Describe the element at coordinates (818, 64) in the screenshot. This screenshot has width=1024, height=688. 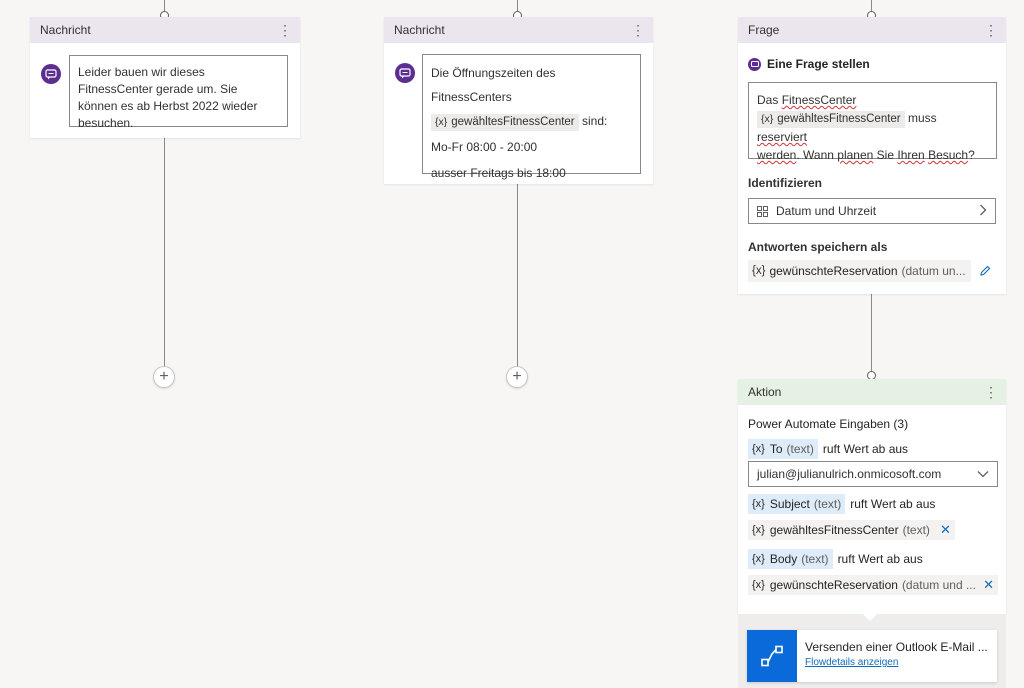
I see `question-title-text: Eine Frage stellen` at that location.